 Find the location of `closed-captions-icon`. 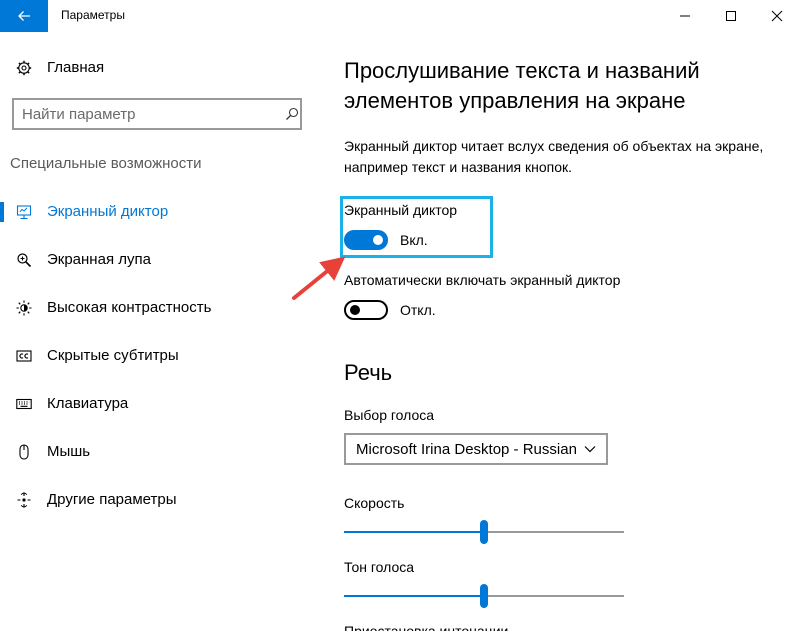

closed-captions-icon is located at coordinates (24, 356).